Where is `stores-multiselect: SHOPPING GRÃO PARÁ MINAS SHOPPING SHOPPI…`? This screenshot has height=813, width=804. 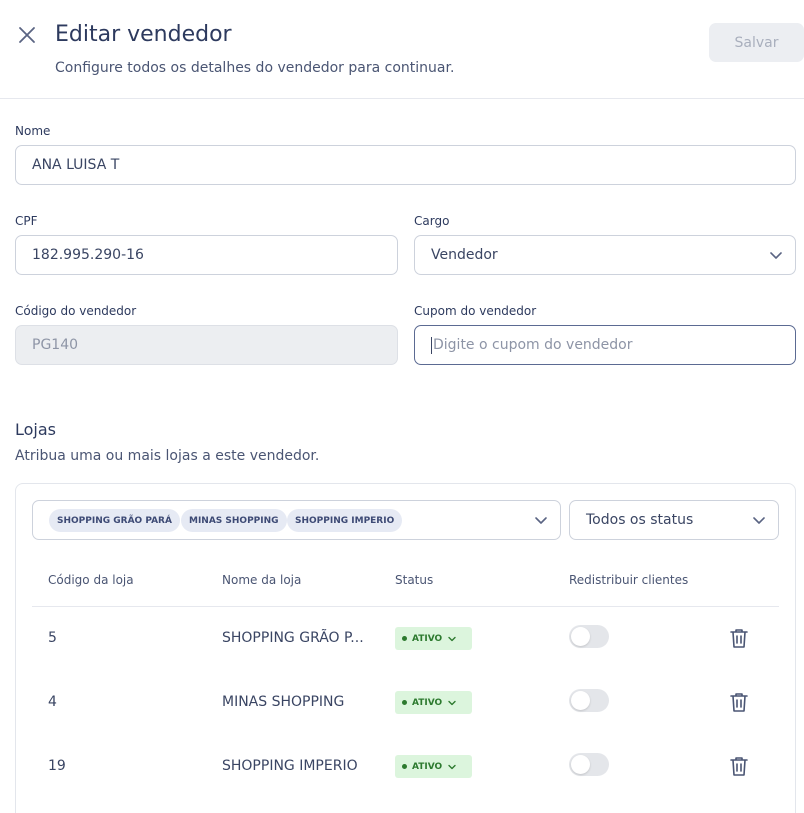
stores-multiselect: SHOPPING GRÃO PARÁ MINAS SHOPPING SHOPPI… is located at coordinates (296, 520).